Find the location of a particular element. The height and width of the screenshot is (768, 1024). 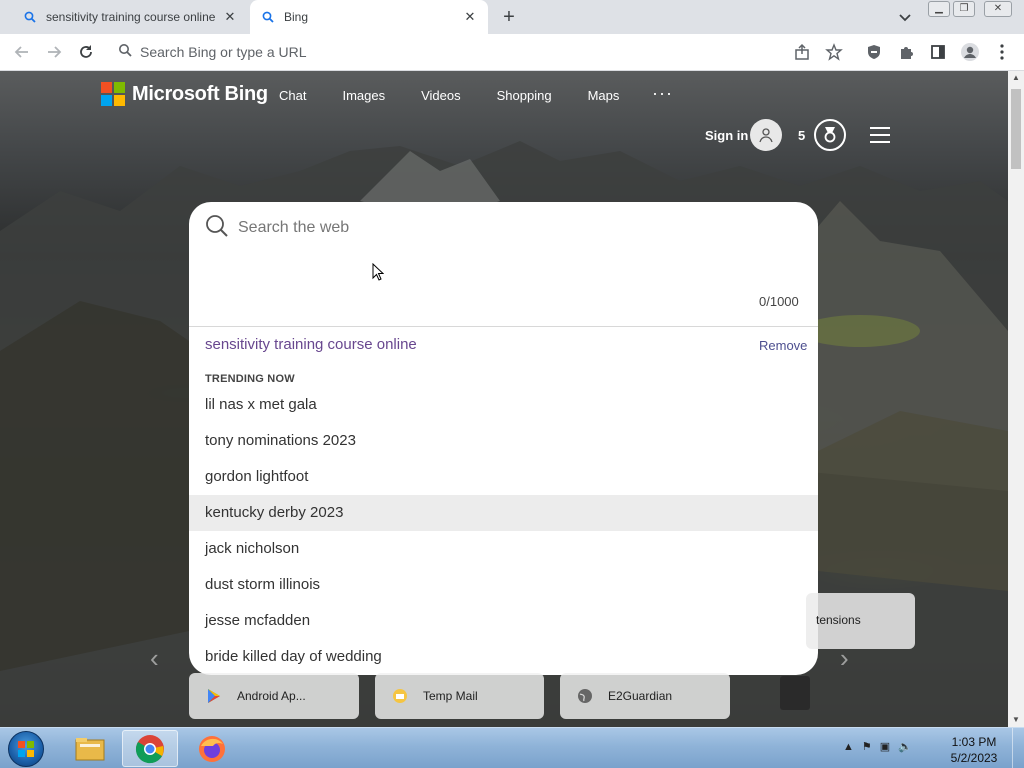

scroll-thumb is located at coordinates (1016, 129).